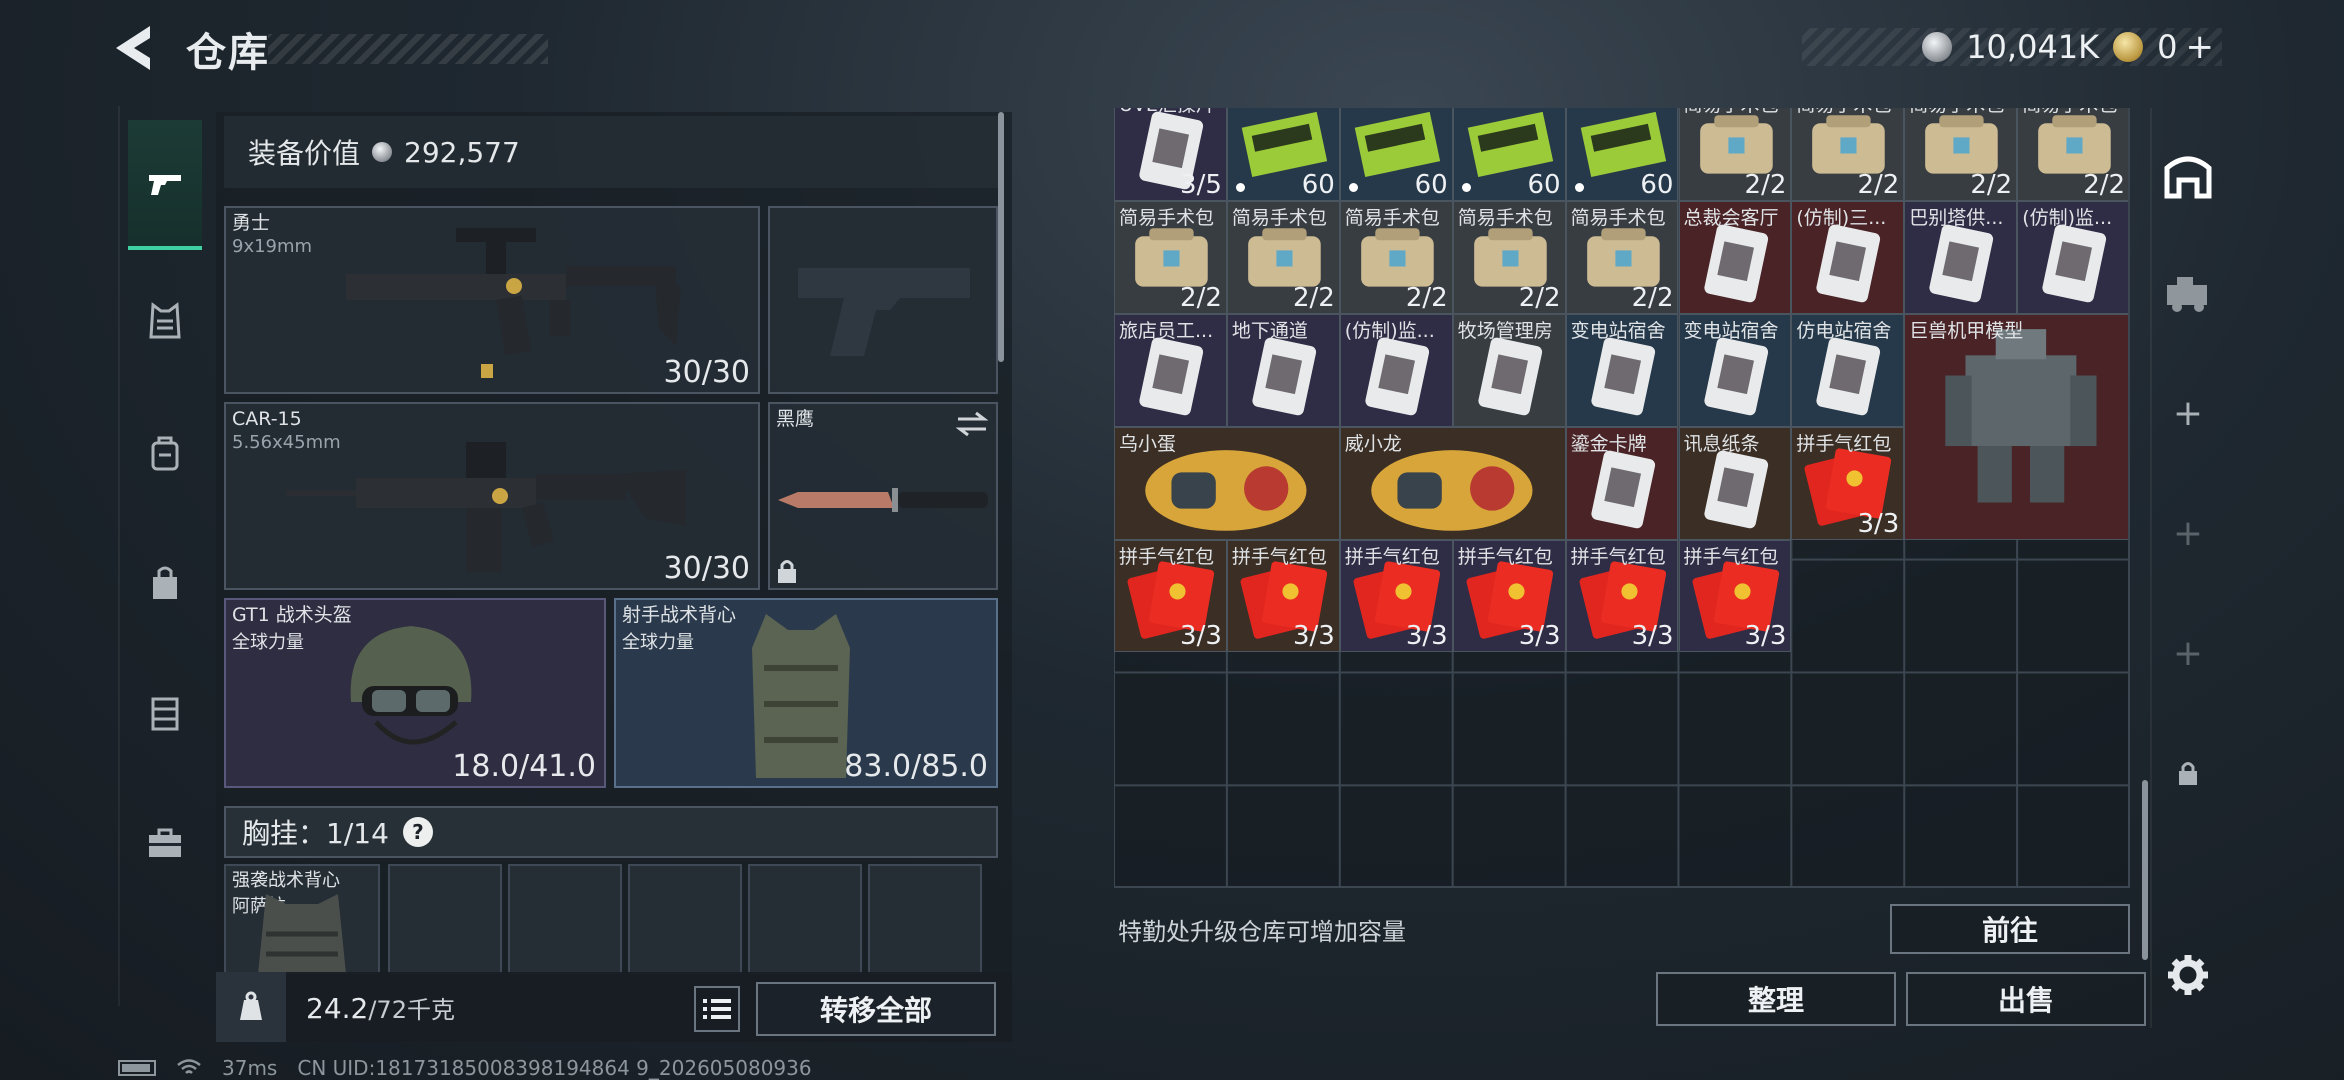  I want to click on settings-button, so click(2188, 975).